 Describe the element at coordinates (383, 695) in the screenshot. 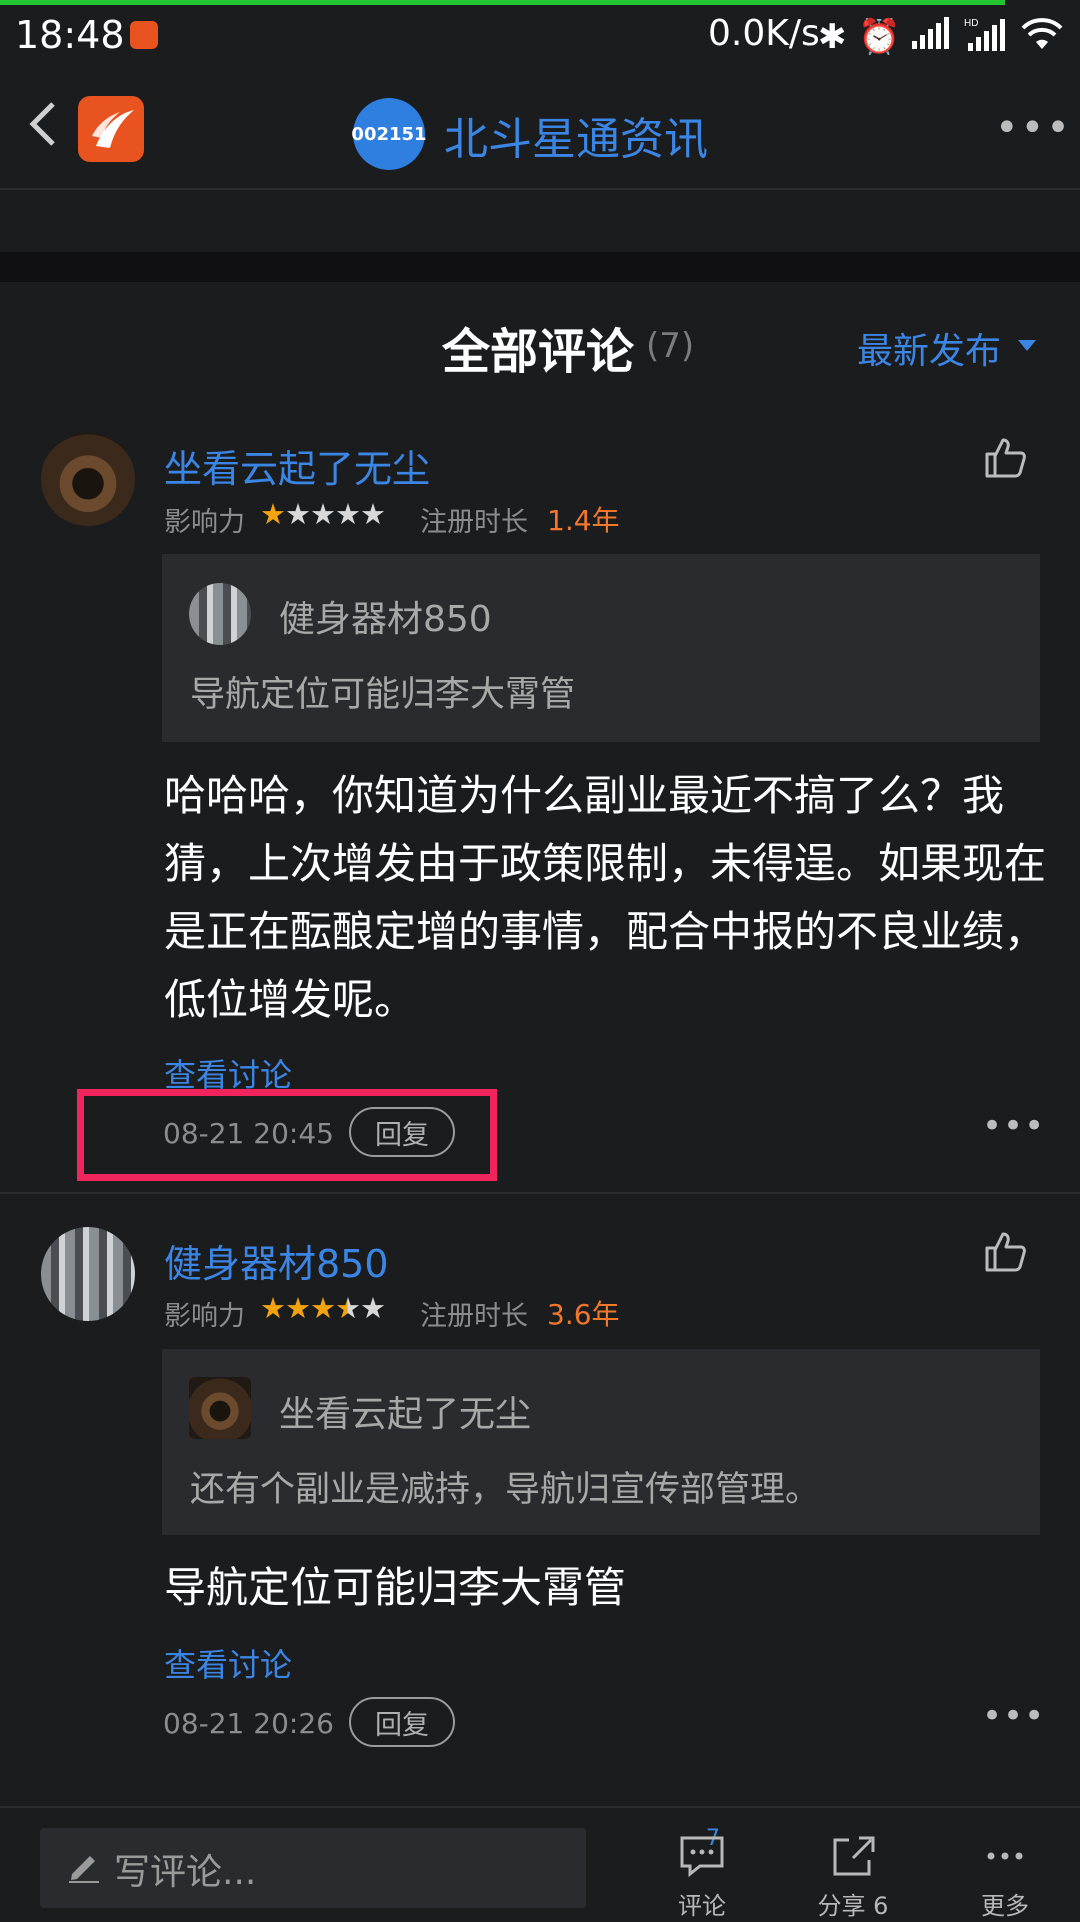

I see `quote-text: 导航定位可能归李大霄管` at that location.